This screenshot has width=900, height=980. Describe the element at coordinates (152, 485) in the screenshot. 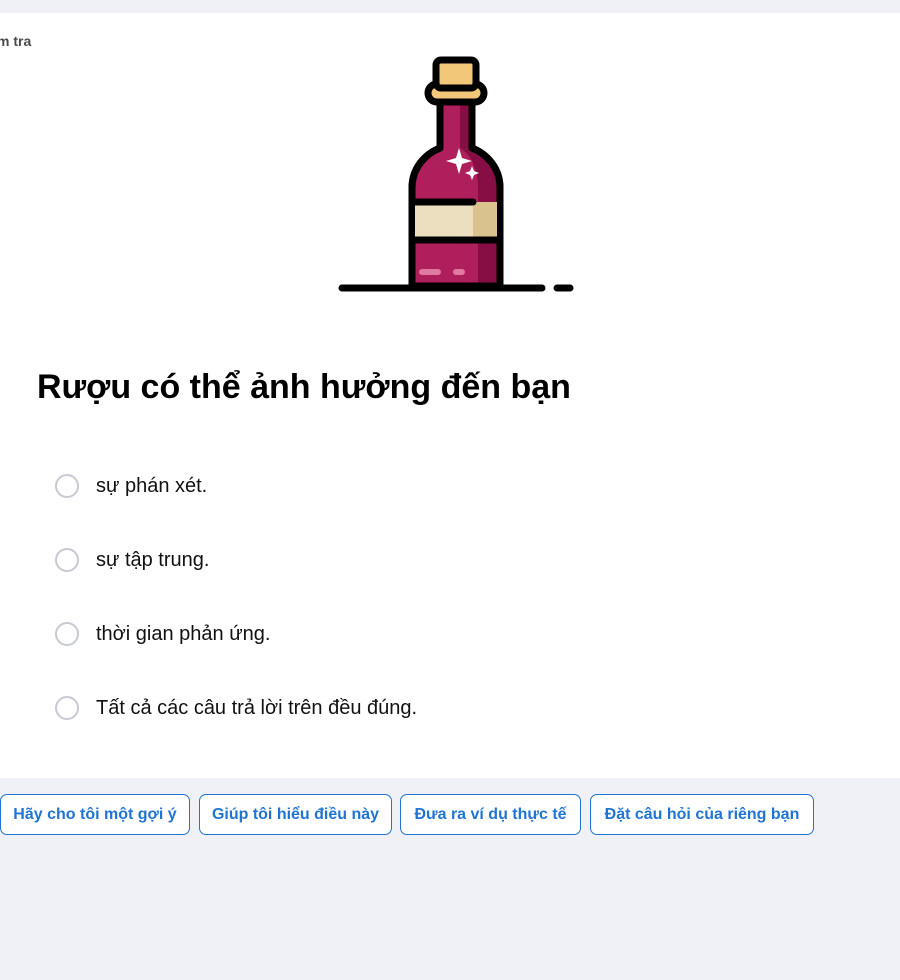

I see `answer-option-label: sự phán xét.` at that location.